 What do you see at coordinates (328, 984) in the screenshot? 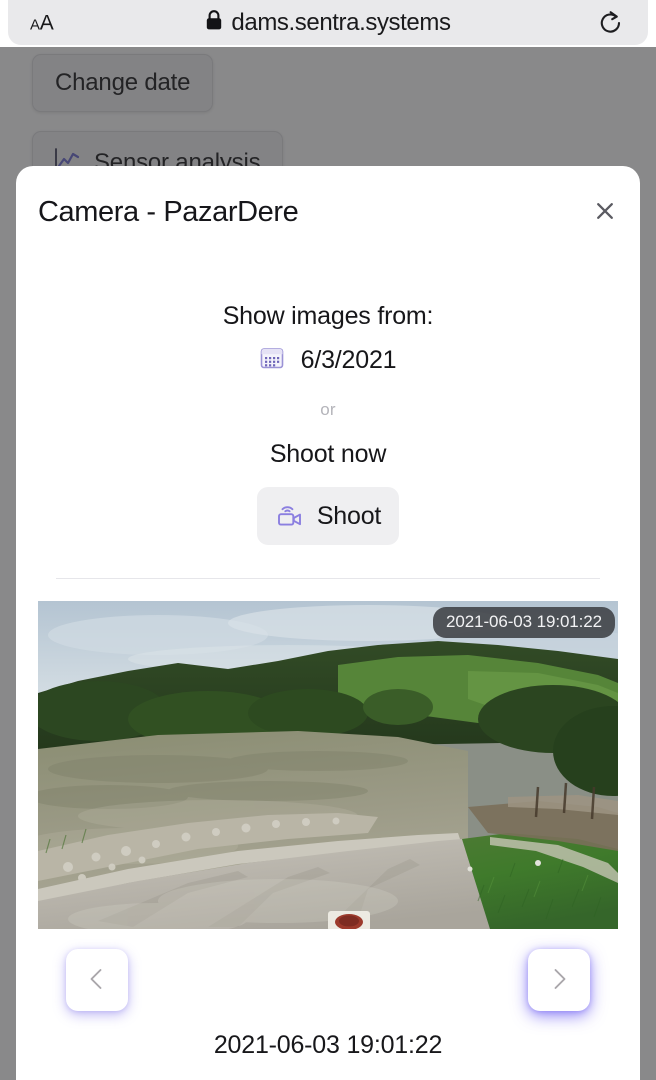
I see `photo-navigation` at bounding box center [328, 984].